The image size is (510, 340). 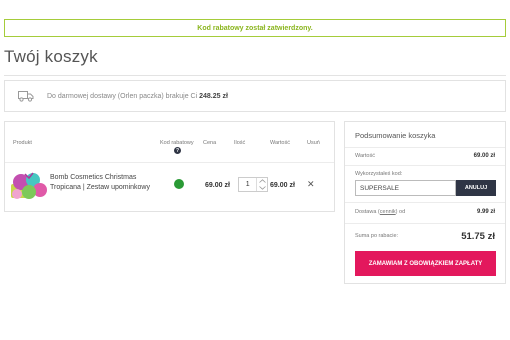 What do you see at coordinates (425, 263) in the screenshot?
I see `place-order-button: ZAMAWIAM Z OBOWIĄZKIEM ZAPŁATY` at bounding box center [425, 263].